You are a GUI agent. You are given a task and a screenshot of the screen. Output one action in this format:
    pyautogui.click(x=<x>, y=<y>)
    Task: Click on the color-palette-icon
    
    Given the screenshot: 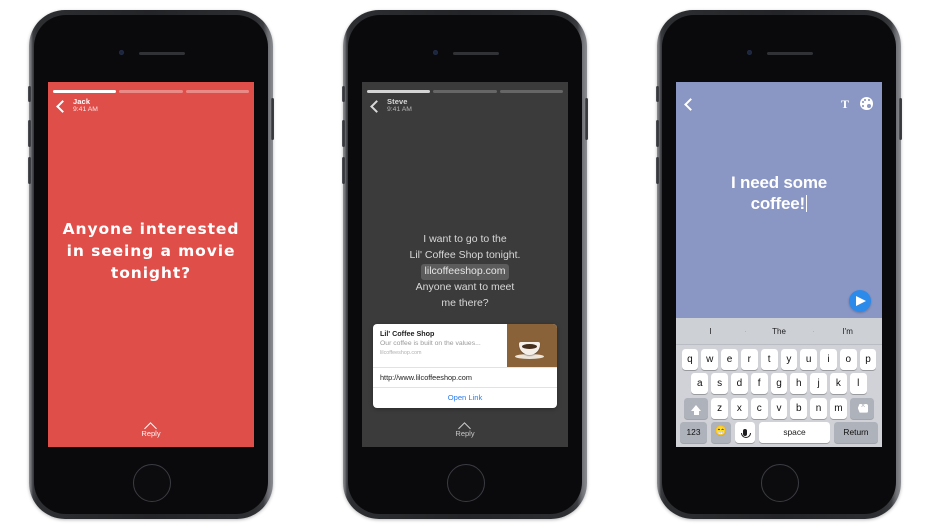 What is the action you would take?
    pyautogui.click(x=866, y=103)
    